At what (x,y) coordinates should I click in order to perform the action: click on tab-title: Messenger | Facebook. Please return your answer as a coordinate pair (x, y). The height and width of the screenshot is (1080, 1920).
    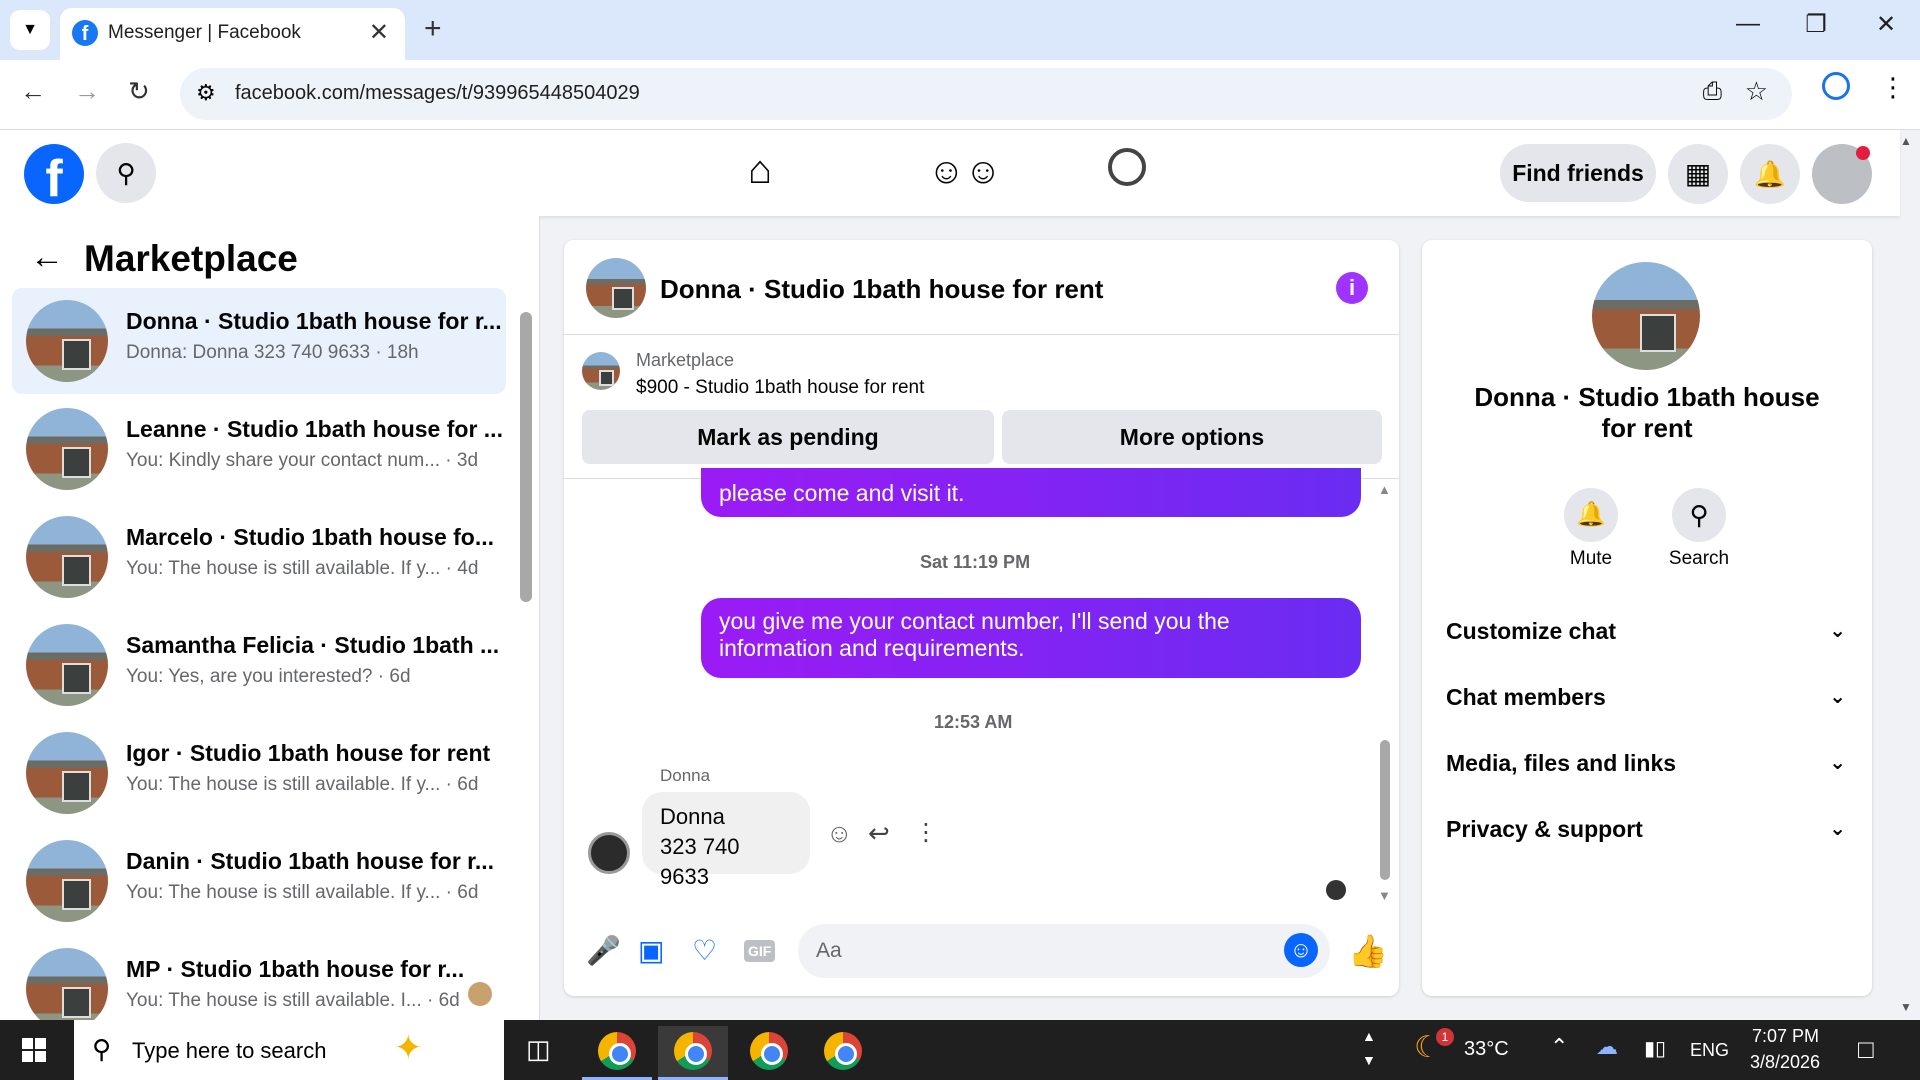
    Looking at the image, I should click on (204, 32).